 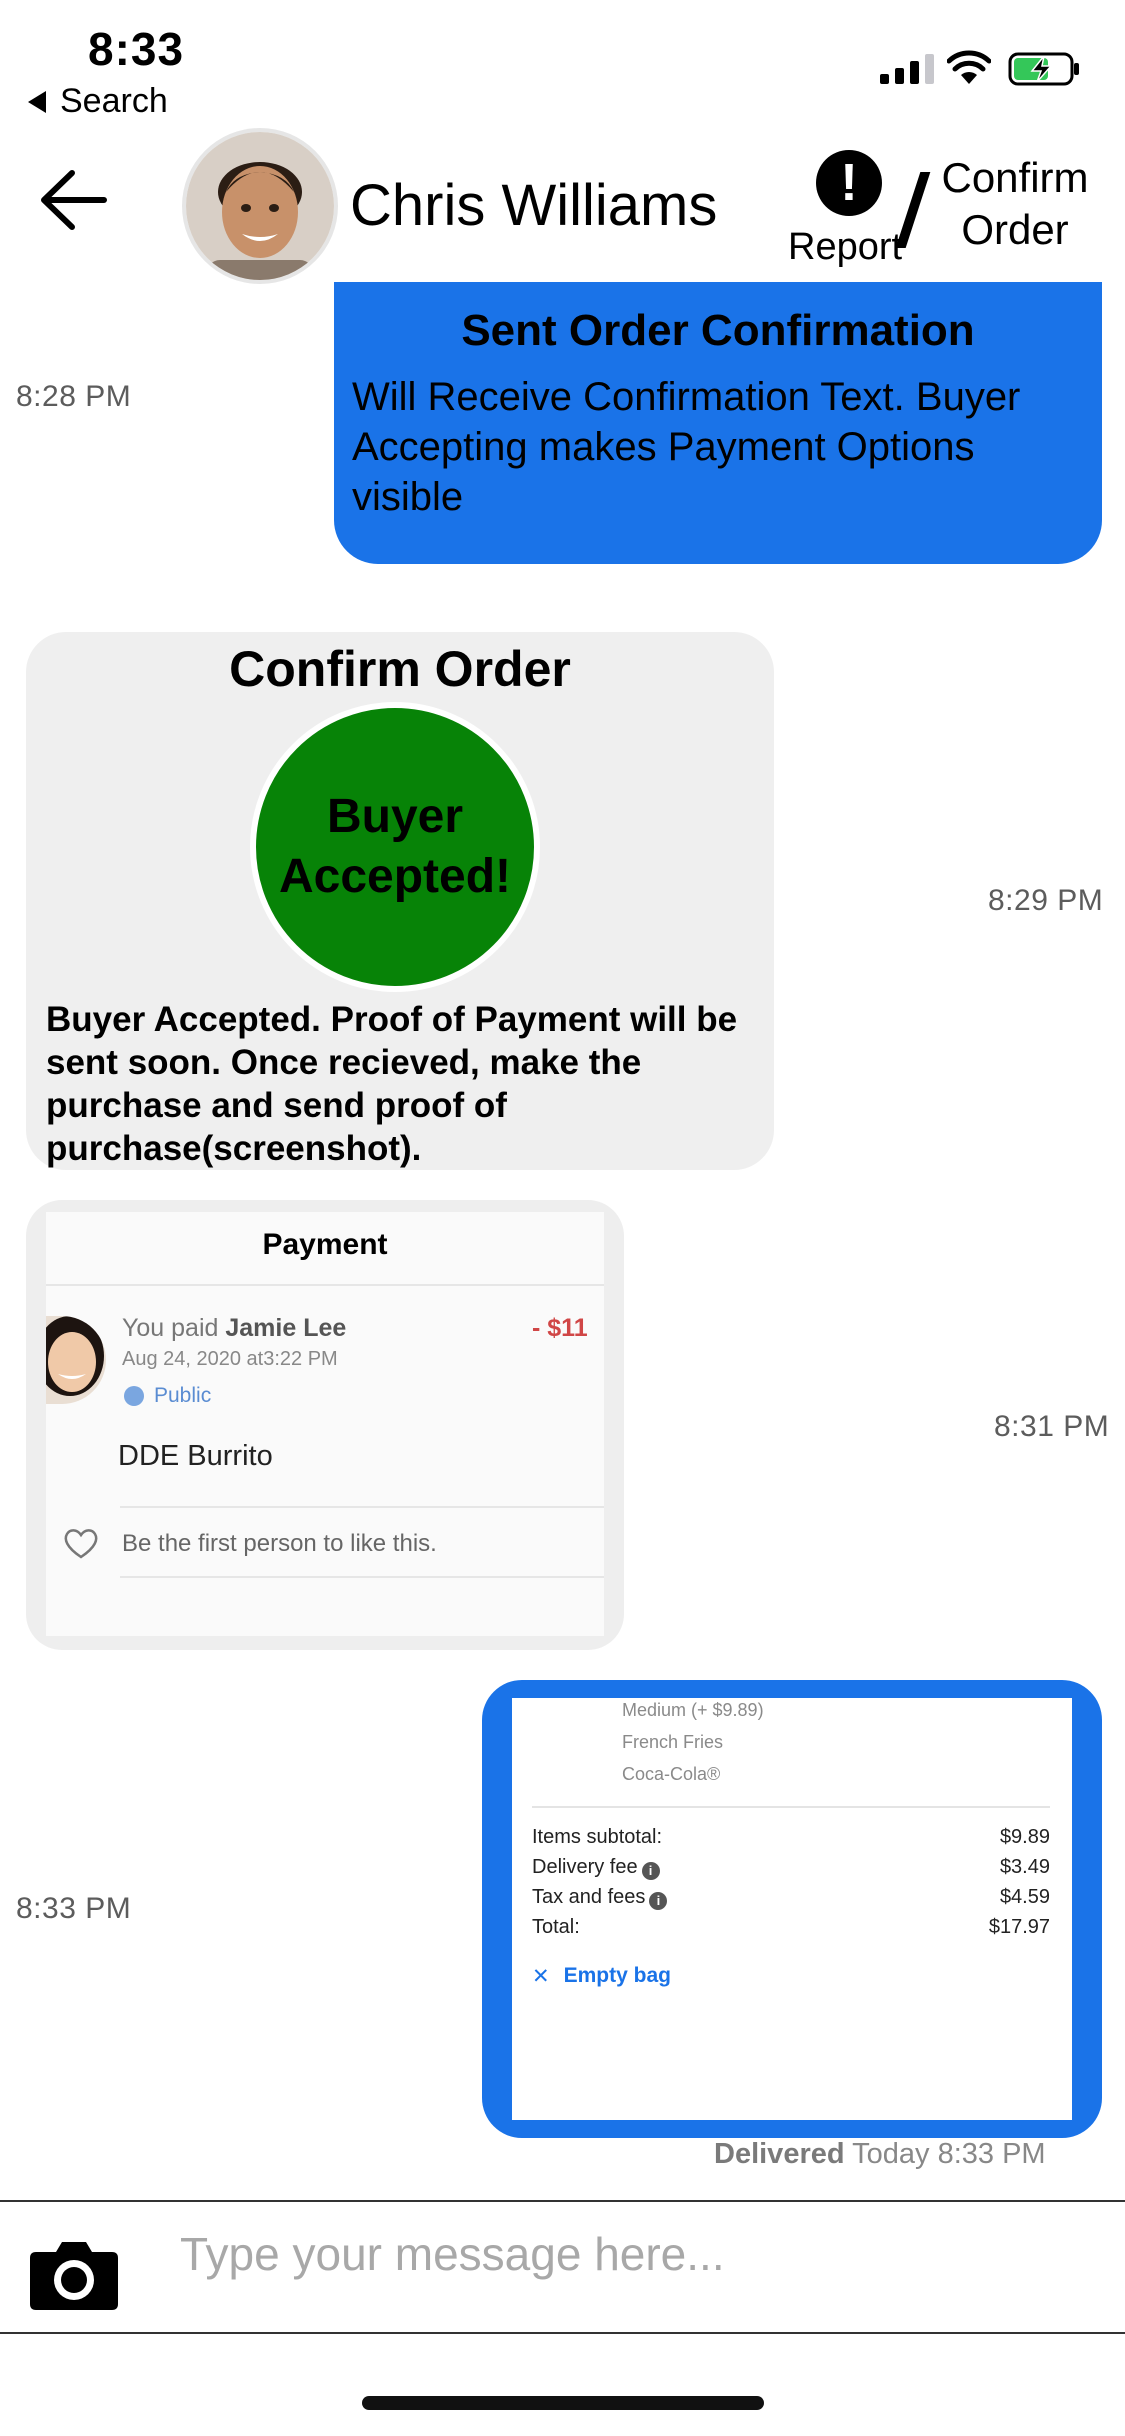 I want to click on buyer-accepted-badge: Buyer Accepted!, so click(x=395, y=847).